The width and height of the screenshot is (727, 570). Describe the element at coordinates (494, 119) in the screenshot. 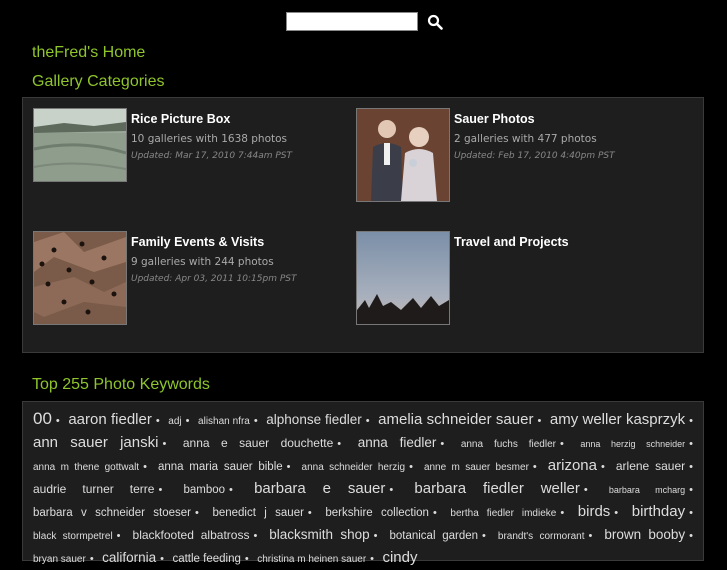

I see `category-title-link: Sauer Photos` at that location.